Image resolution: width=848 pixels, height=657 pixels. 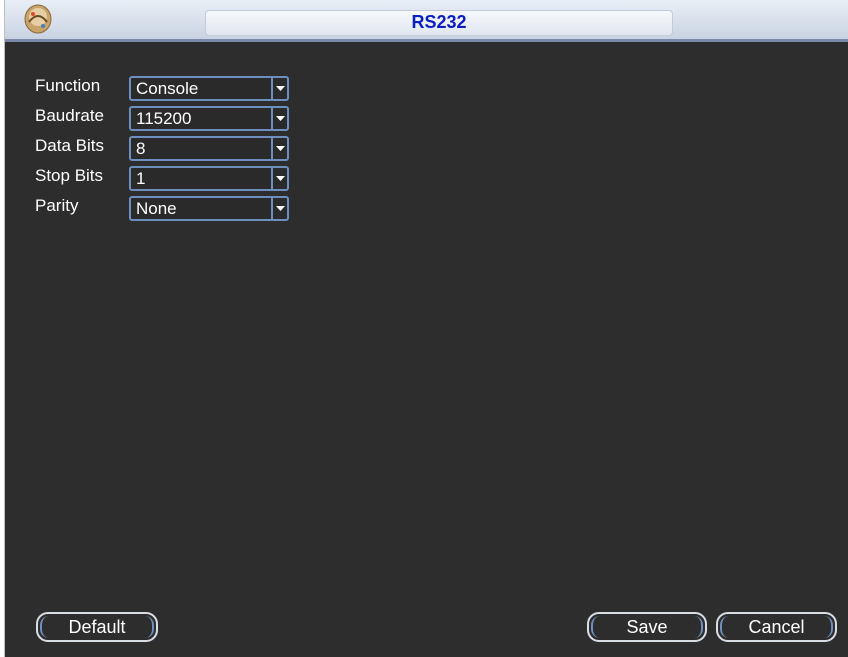 I want to click on baudrate-label: Baudrate, so click(x=69, y=115).